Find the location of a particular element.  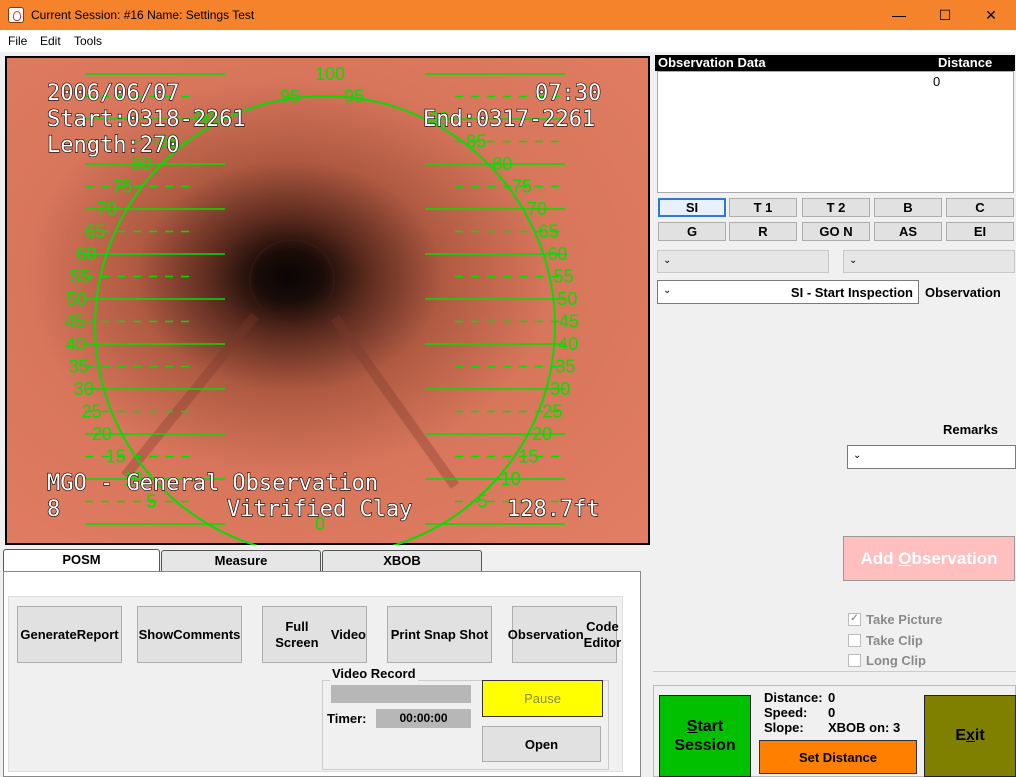

code-button-b: B is located at coordinates (908, 207).